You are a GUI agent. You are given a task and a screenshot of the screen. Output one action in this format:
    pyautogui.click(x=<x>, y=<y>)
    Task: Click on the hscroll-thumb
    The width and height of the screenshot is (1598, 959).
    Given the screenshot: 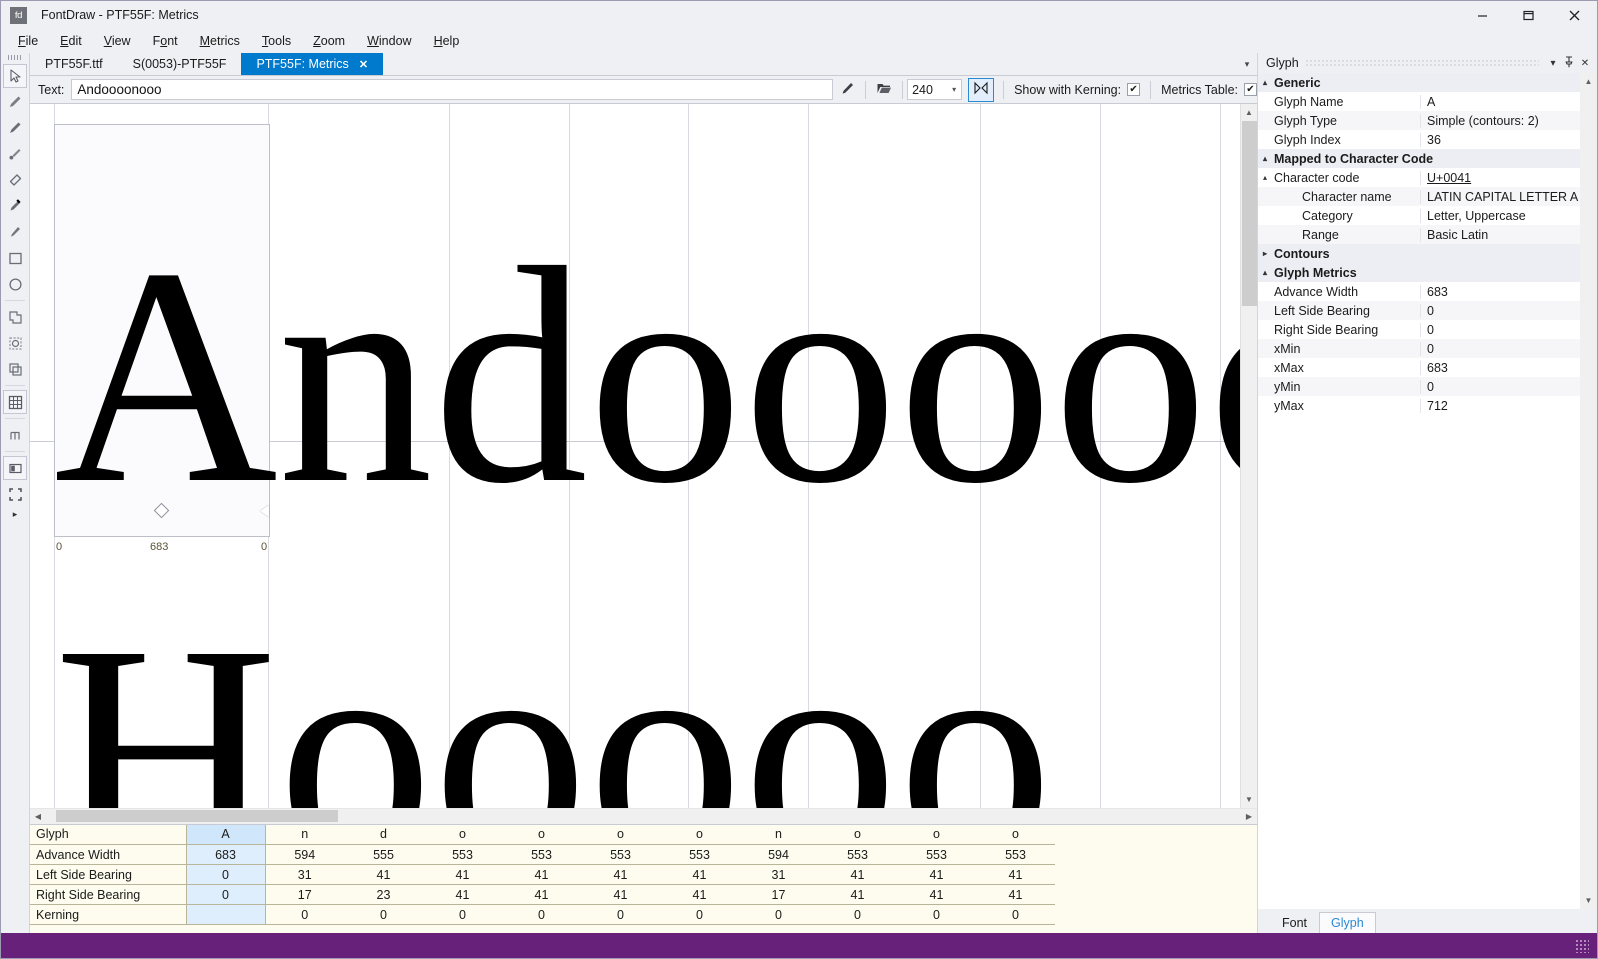 What is the action you would take?
    pyautogui.click(x=197, y=816)
    